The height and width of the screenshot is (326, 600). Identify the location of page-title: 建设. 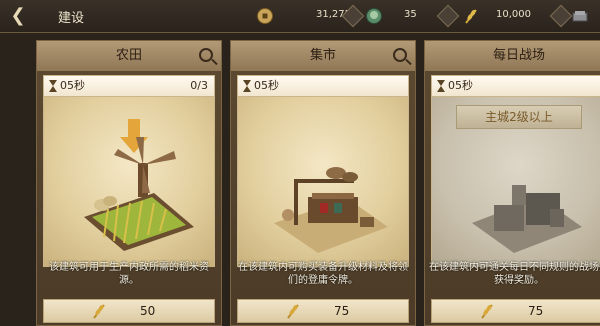
(71, 18).